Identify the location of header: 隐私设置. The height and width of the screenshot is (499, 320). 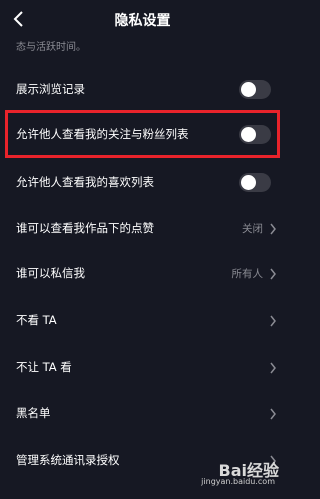
(142, 19).